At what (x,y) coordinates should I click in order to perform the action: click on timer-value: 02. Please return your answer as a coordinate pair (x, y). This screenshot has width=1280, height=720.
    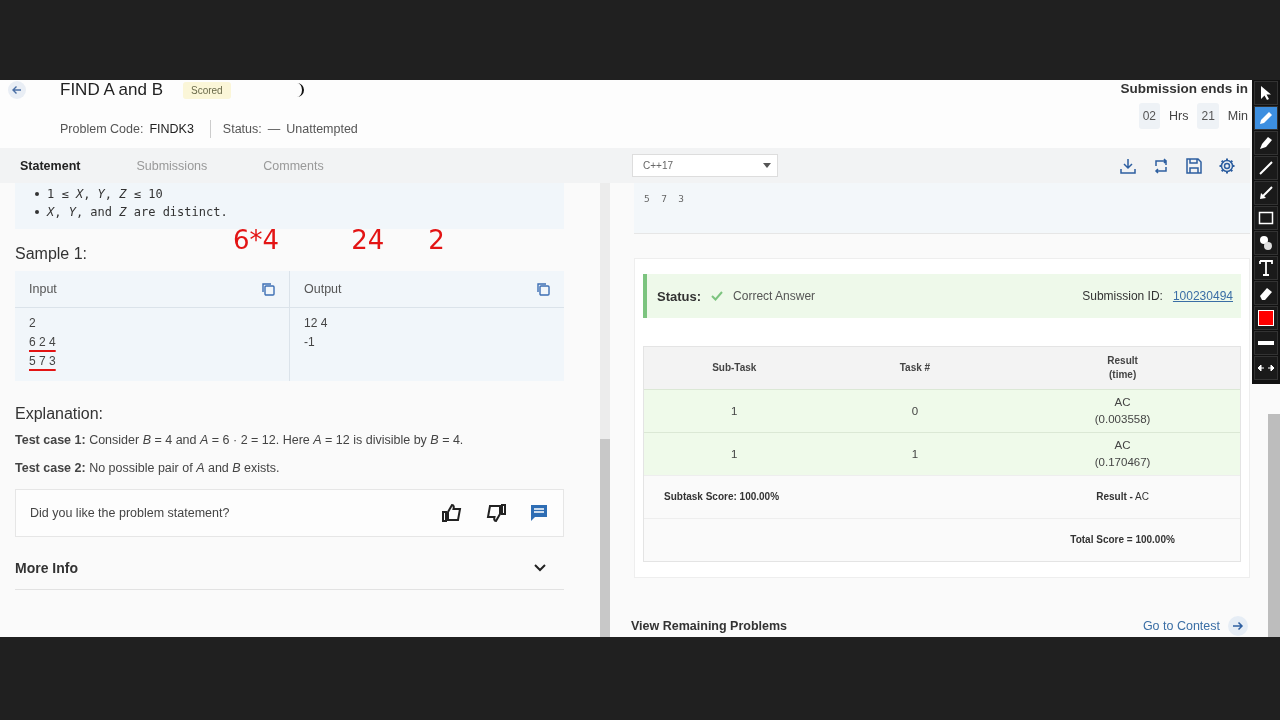
    Looking at the image, I should click on (1149, 116).